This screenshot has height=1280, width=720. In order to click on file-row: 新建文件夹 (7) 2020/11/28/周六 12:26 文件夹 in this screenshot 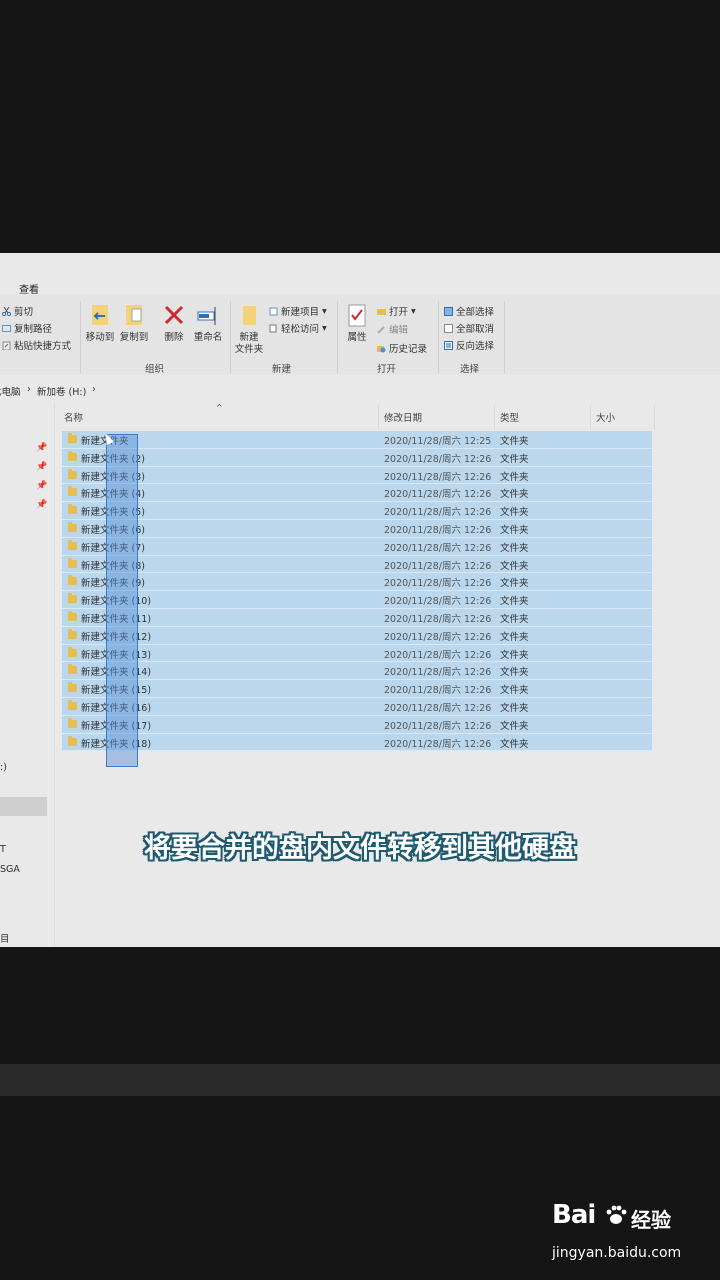, I will do `click(357, 546)`.